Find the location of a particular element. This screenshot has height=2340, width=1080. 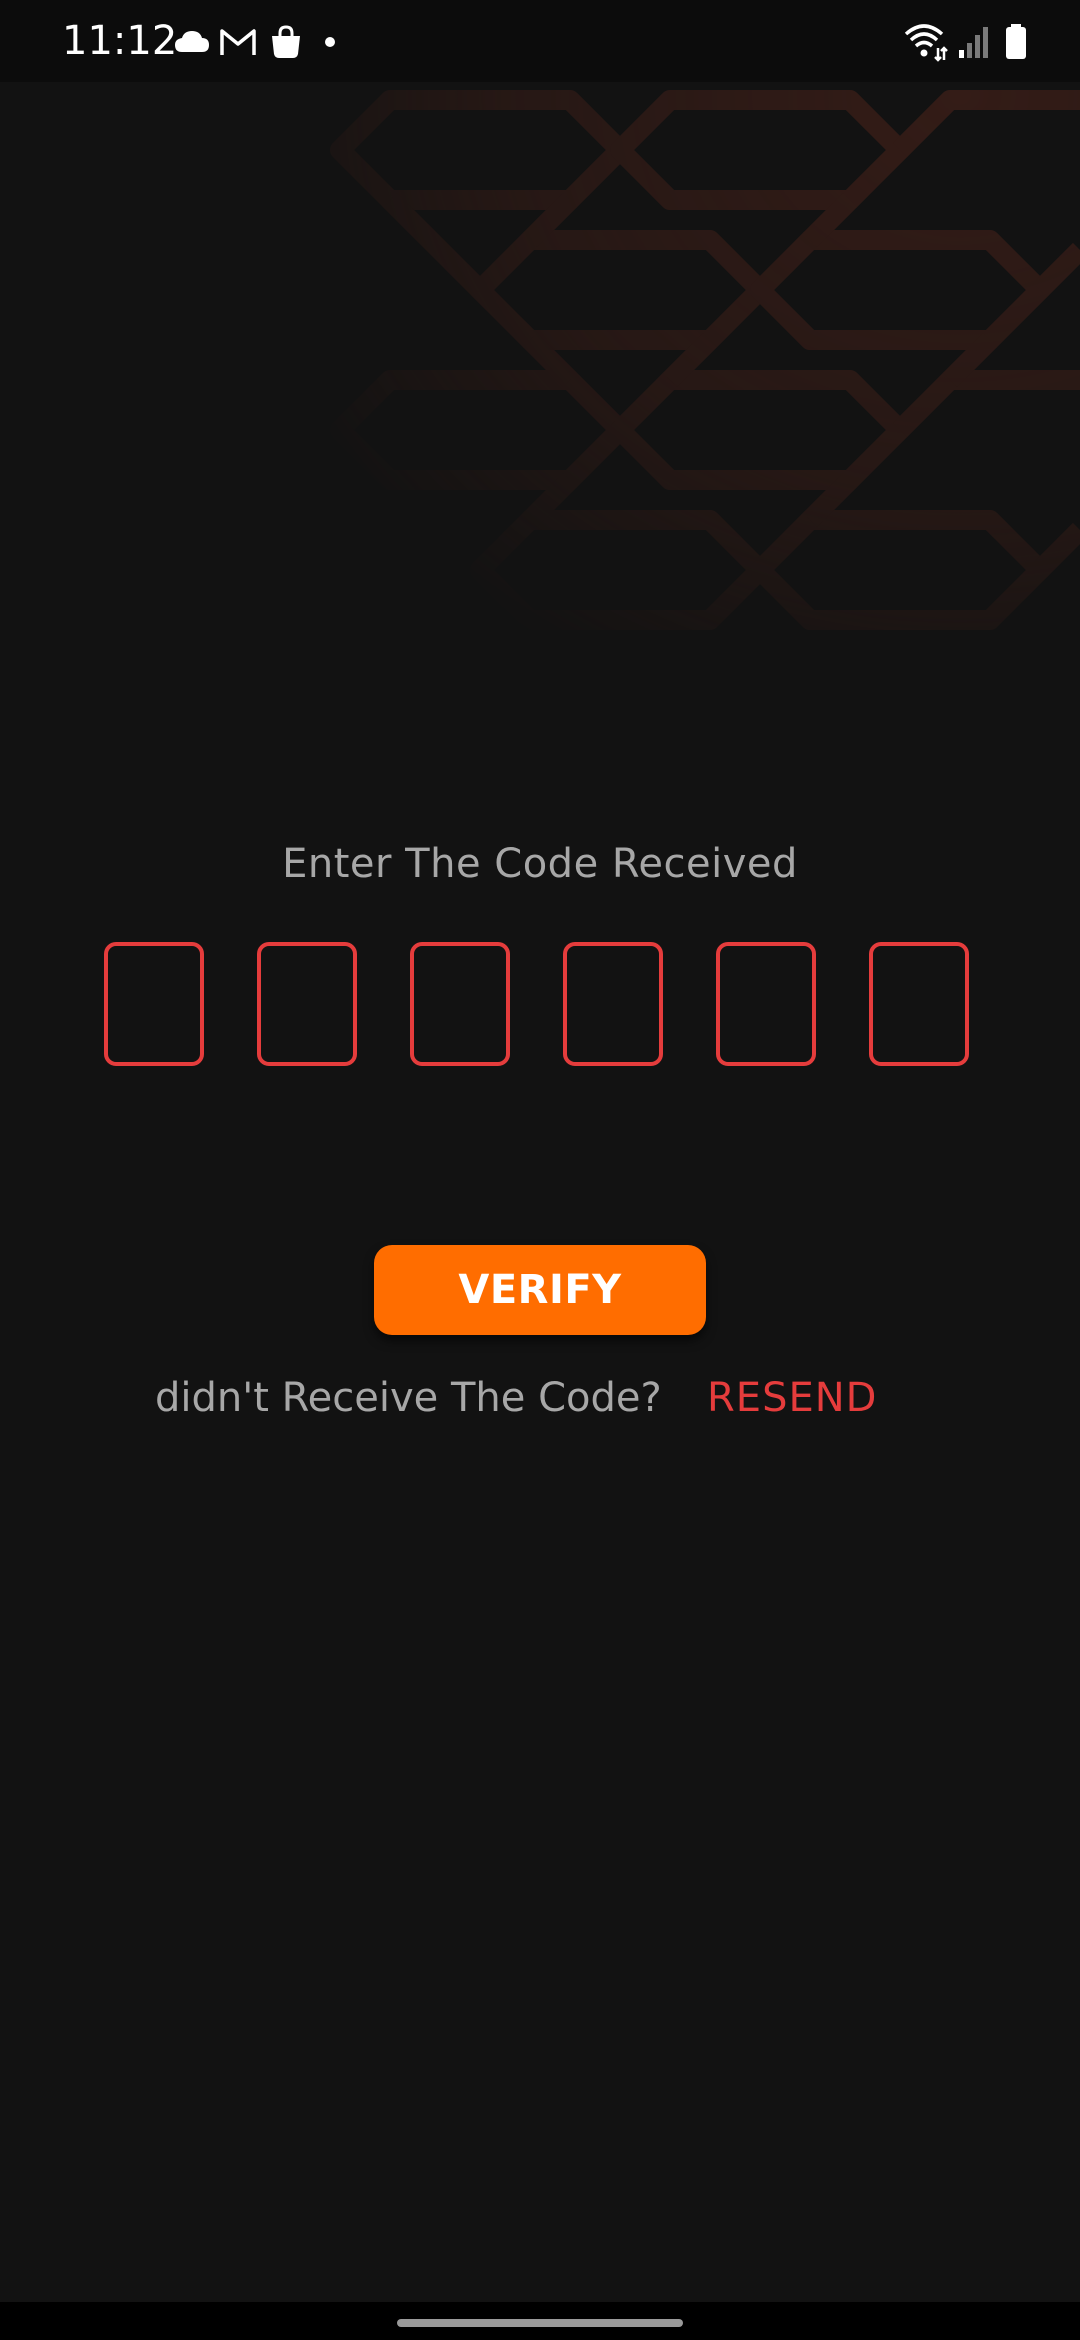

verify-button: VERIFY is located at coordinates (540, 1290).